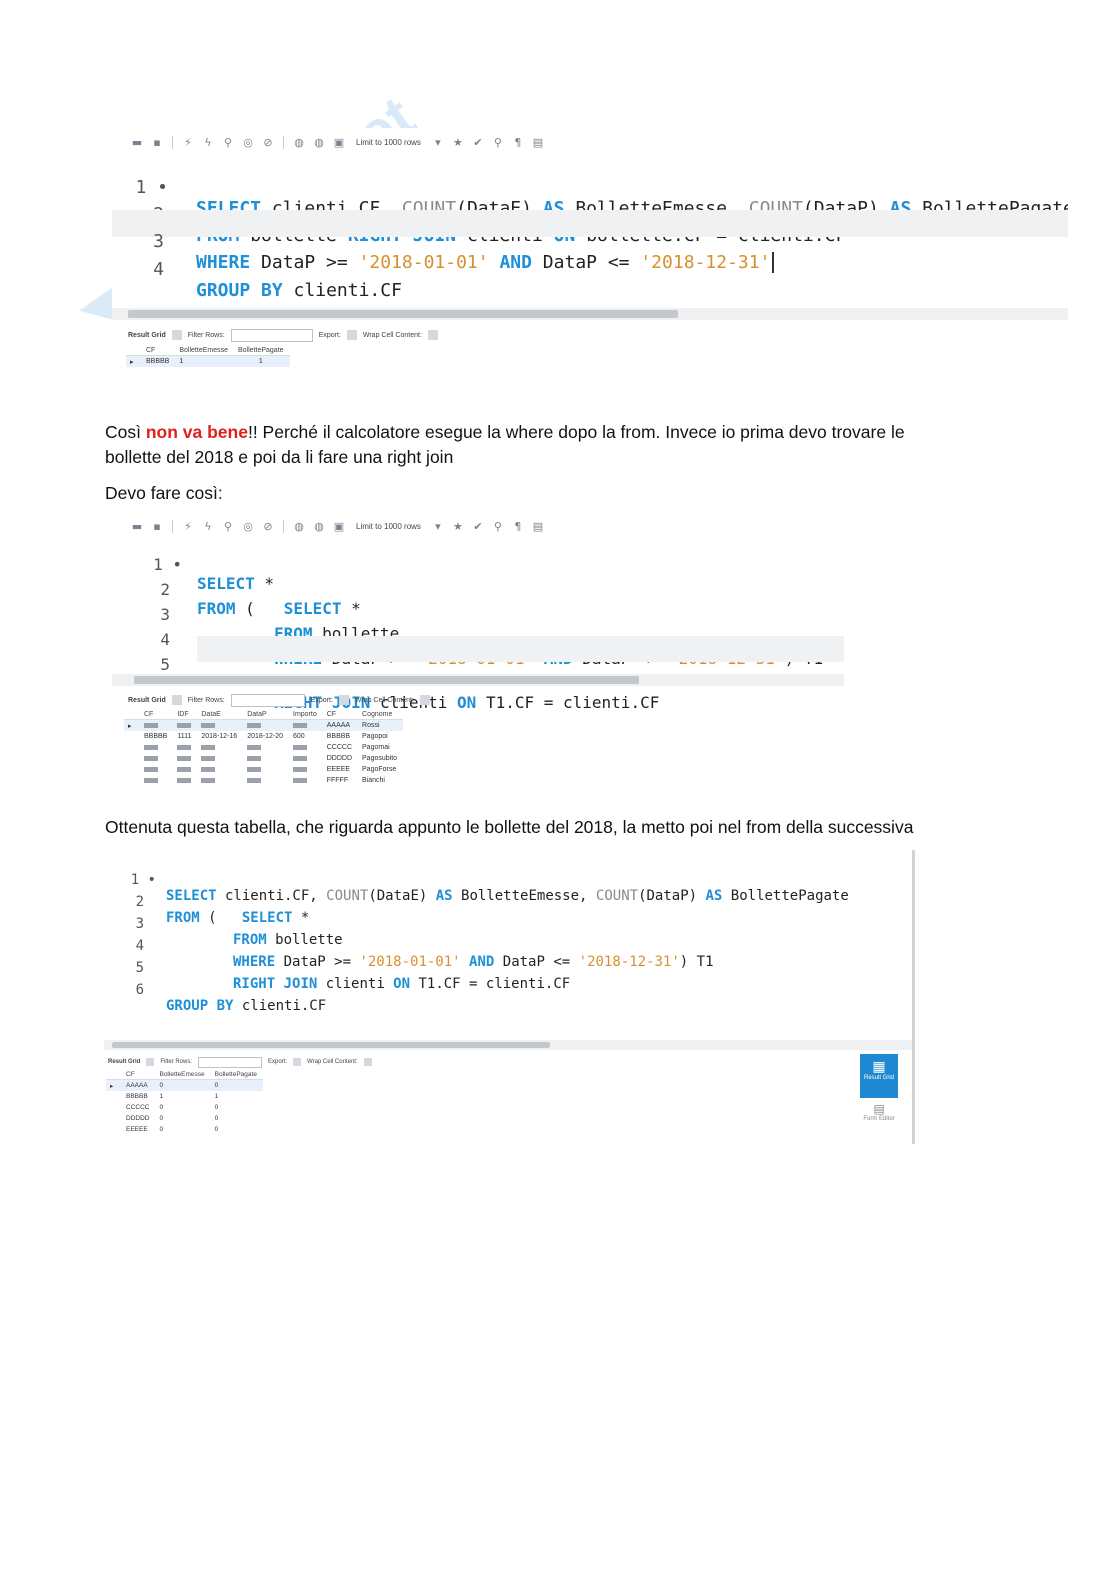 Image resolution: width=1116 pixels, height=1579 pixels. I want to click on table-row: DDDDD Pagosubito, so click(263, 758).